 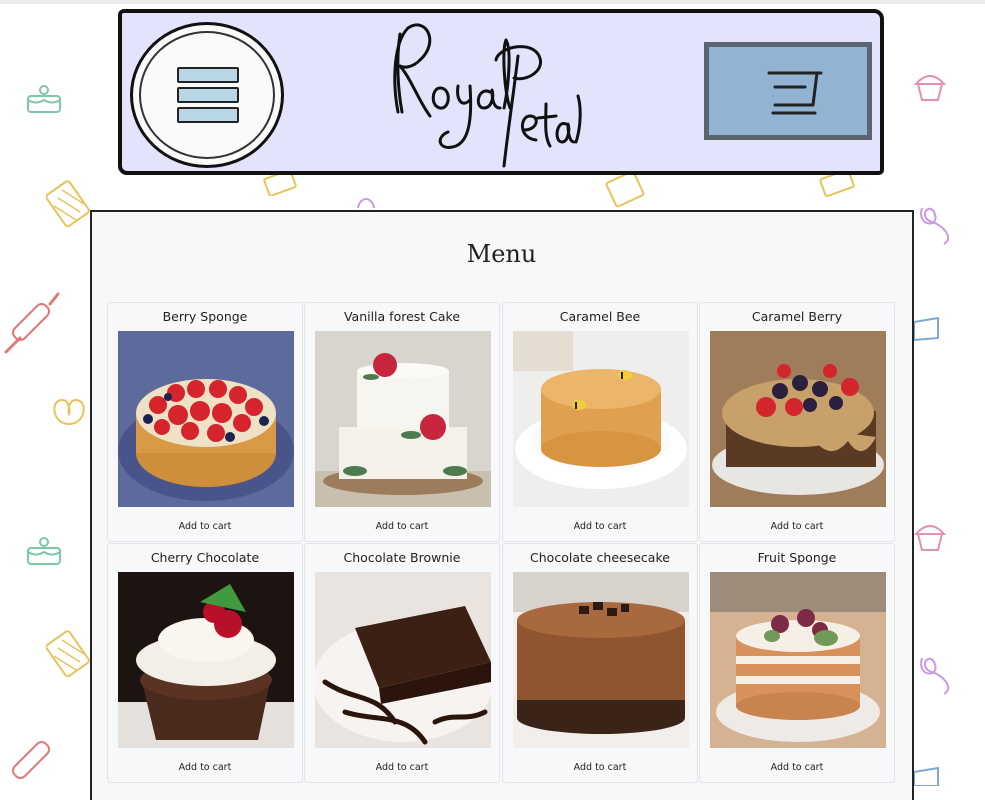 What do you see at coordinates (205, 557) in the screenshot?
I see `product-name: Cherry Chocolate` at bounding box center [205, 557].